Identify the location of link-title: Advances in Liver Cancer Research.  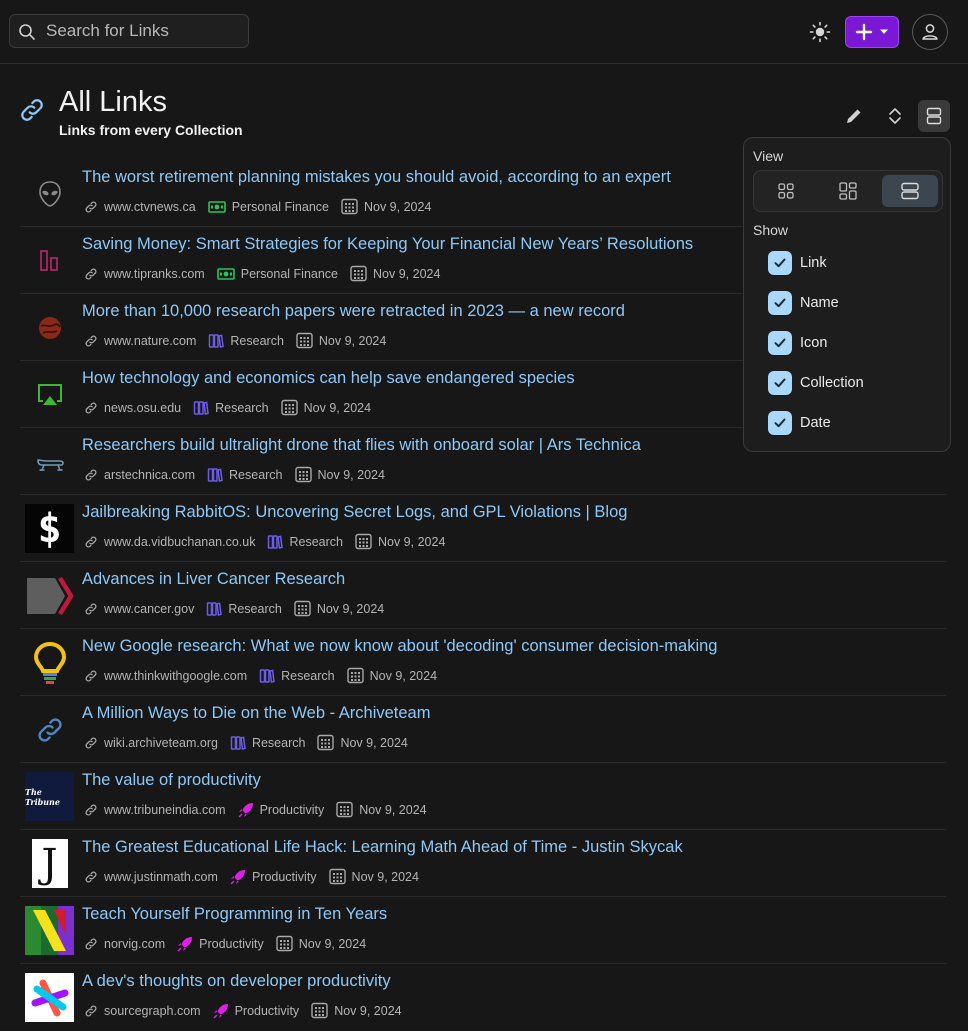
(213, 579).